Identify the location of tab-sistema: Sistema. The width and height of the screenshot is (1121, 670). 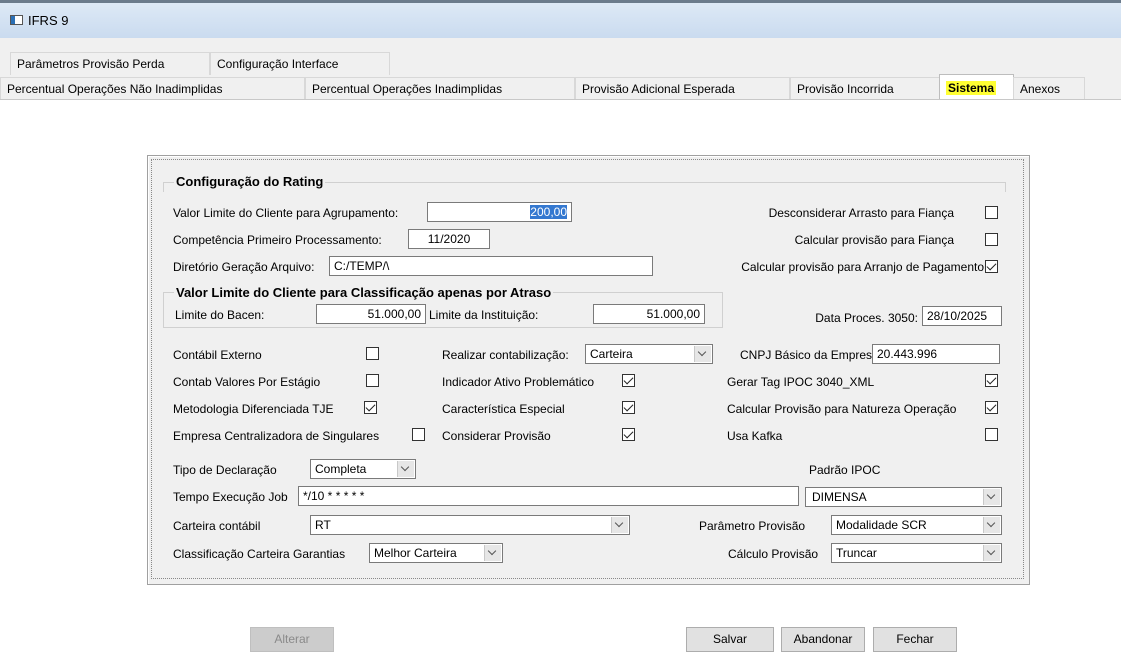
(976, 87).